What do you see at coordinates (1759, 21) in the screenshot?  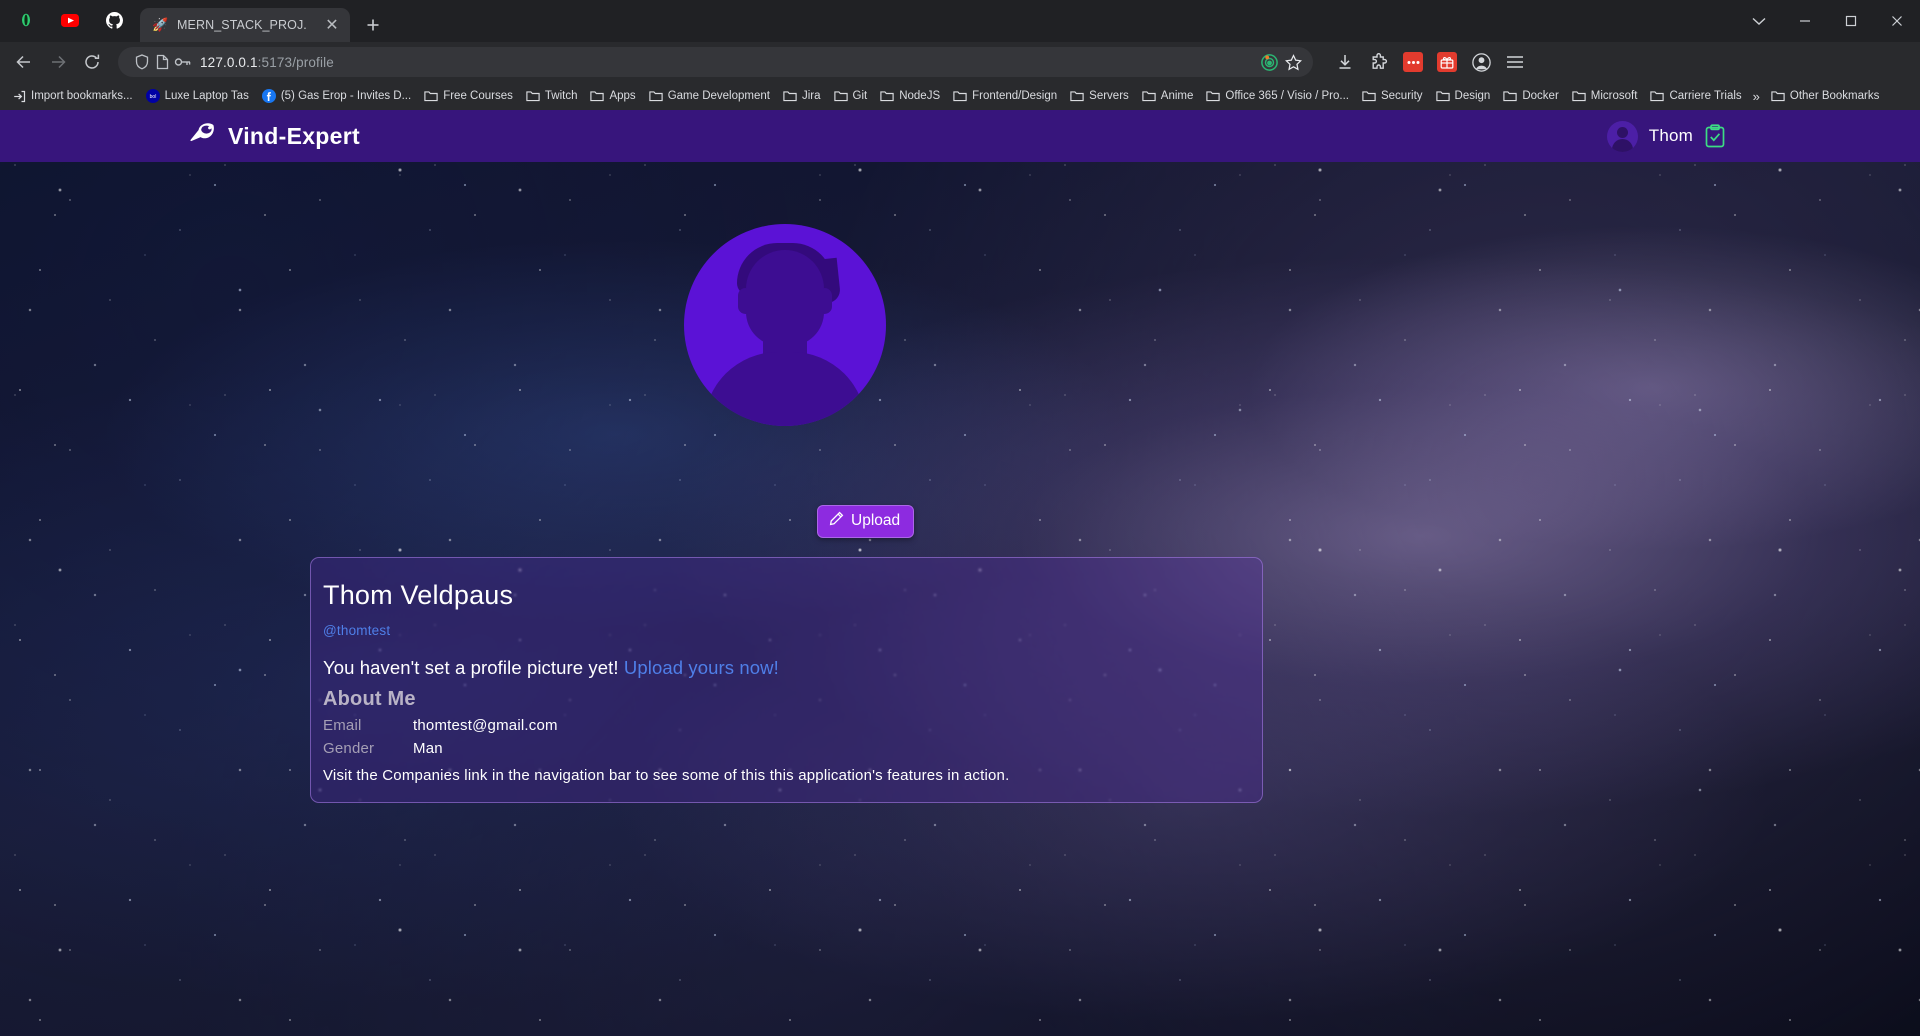 I see `chevron-down-icon` at bounding box center [1759, 21].